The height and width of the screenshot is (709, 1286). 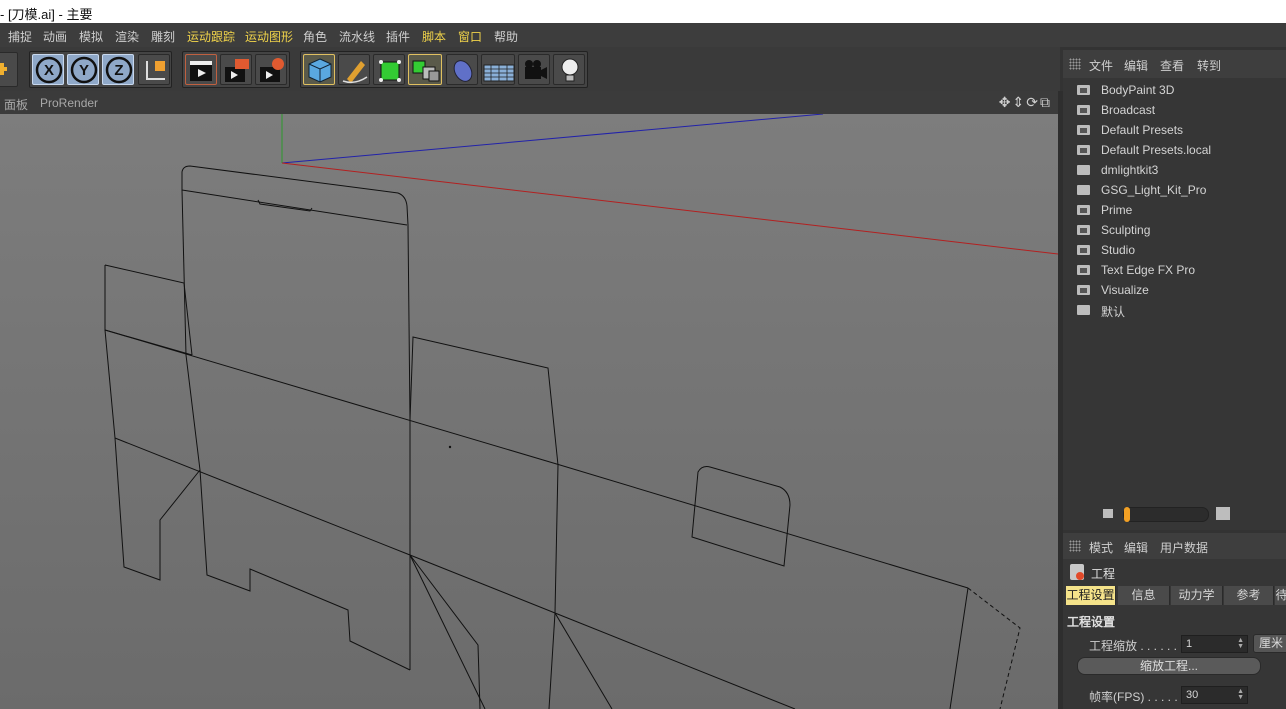 I want to click on menu-item-12: 帮助, so click(x=506, y=36).